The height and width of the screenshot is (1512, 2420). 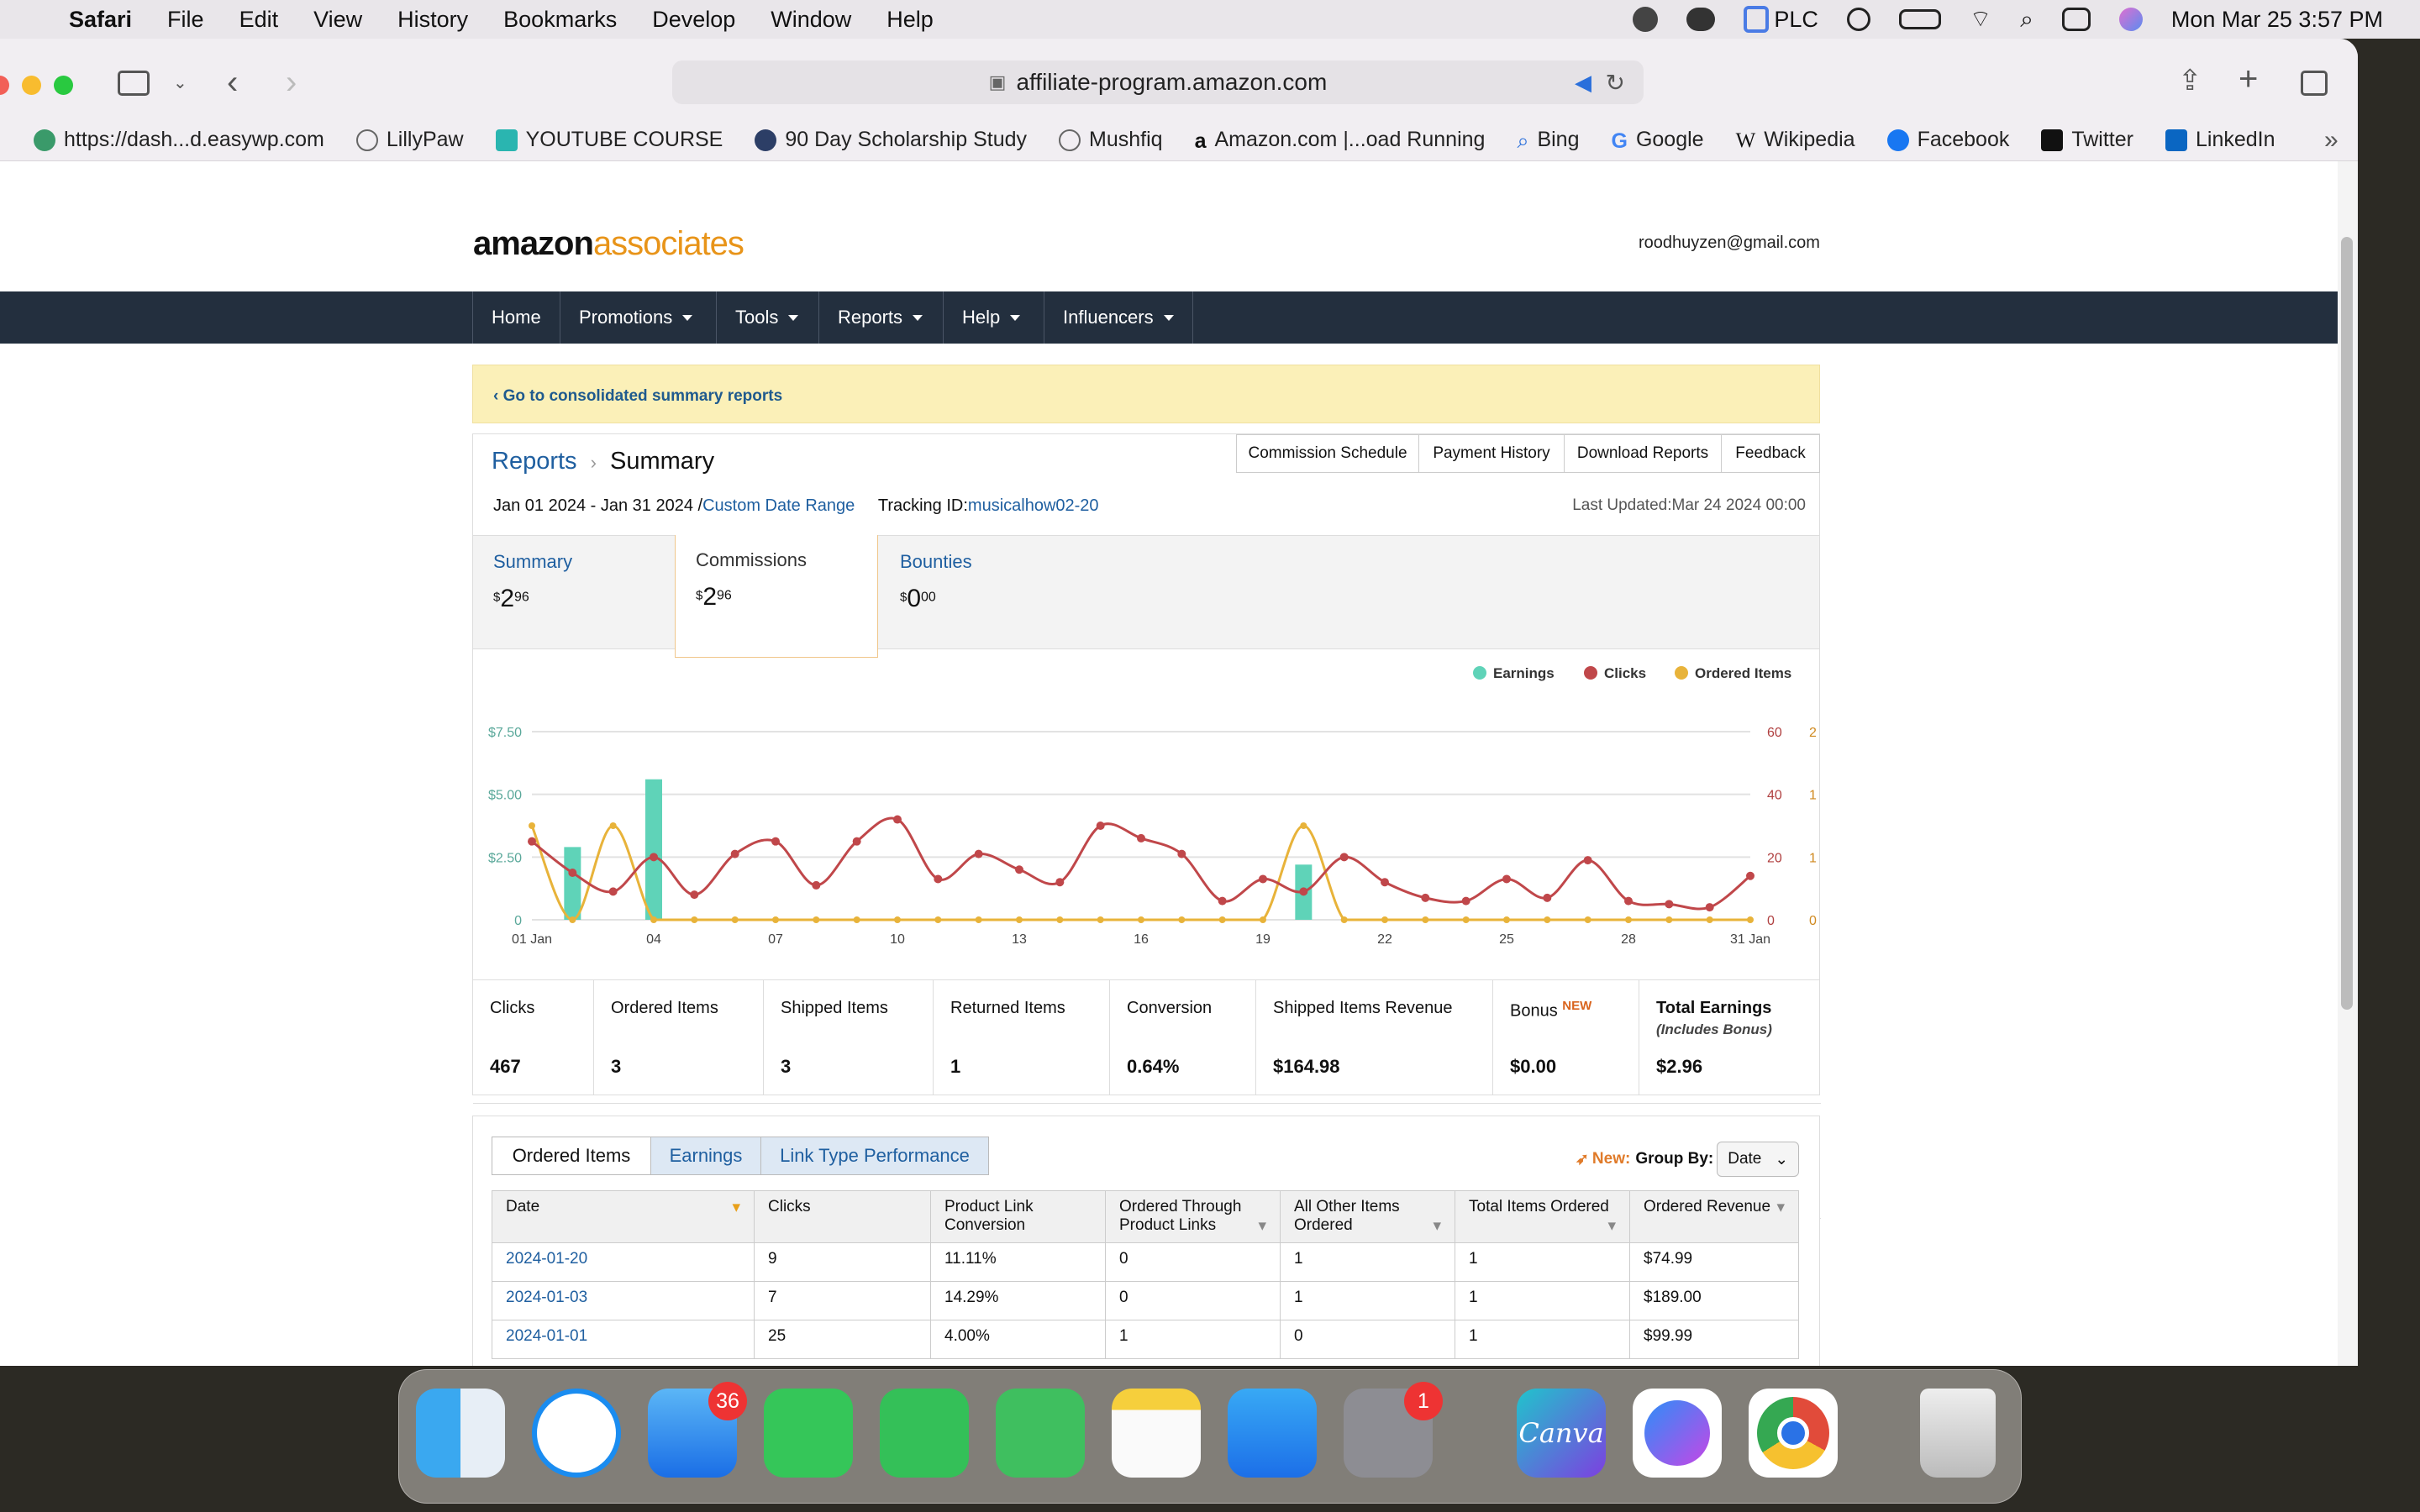 I want to click on forward-icon: ›, so click(x=291, y=83).